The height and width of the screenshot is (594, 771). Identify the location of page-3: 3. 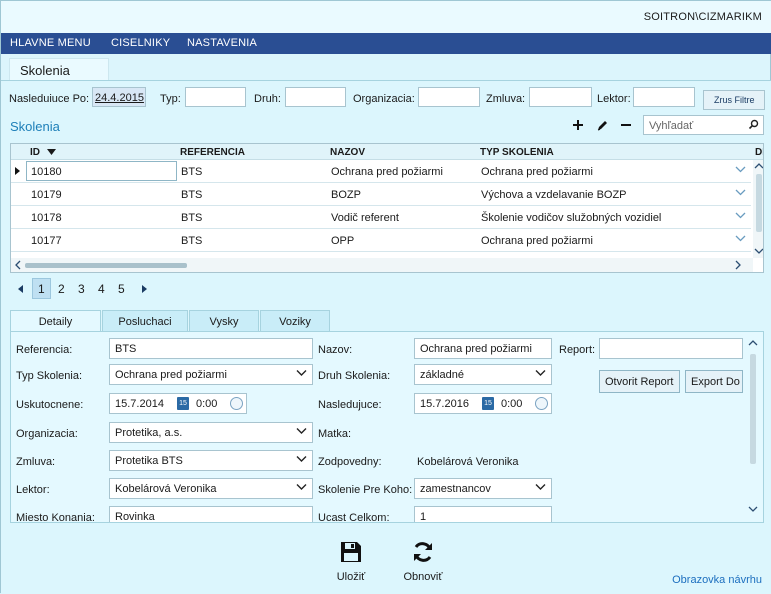
(81, 289).